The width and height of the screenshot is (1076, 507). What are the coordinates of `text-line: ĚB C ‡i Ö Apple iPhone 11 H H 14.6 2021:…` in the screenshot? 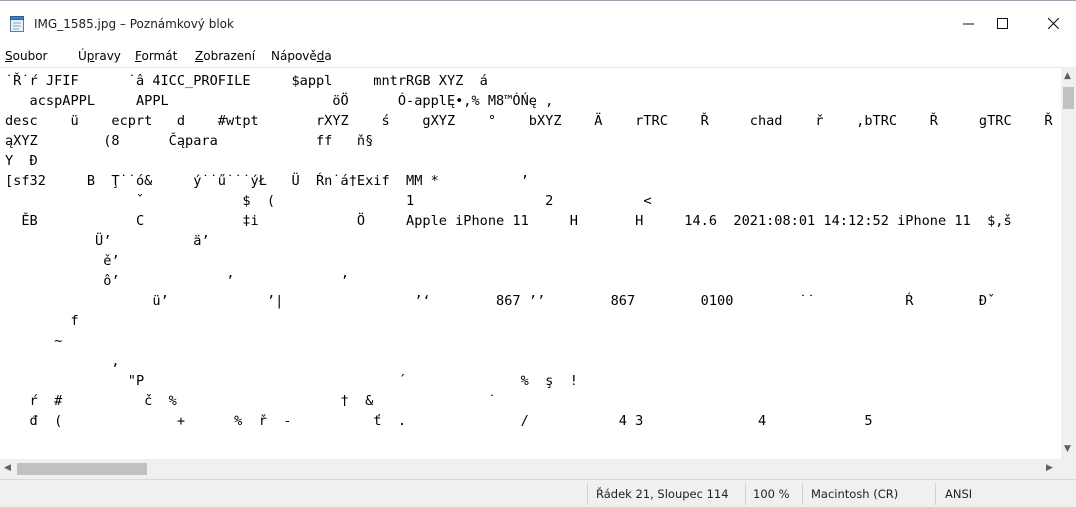 It's located at (508, 221).